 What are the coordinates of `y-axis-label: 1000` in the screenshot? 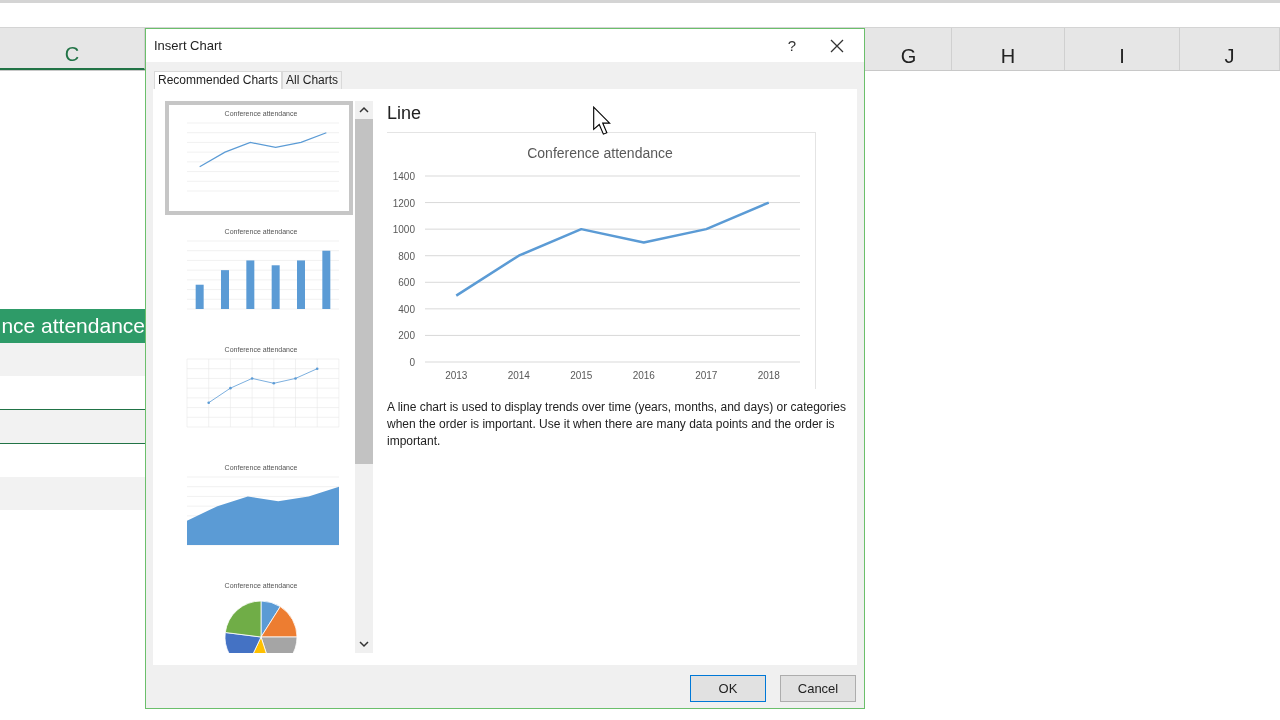 It's located at (403, 230).